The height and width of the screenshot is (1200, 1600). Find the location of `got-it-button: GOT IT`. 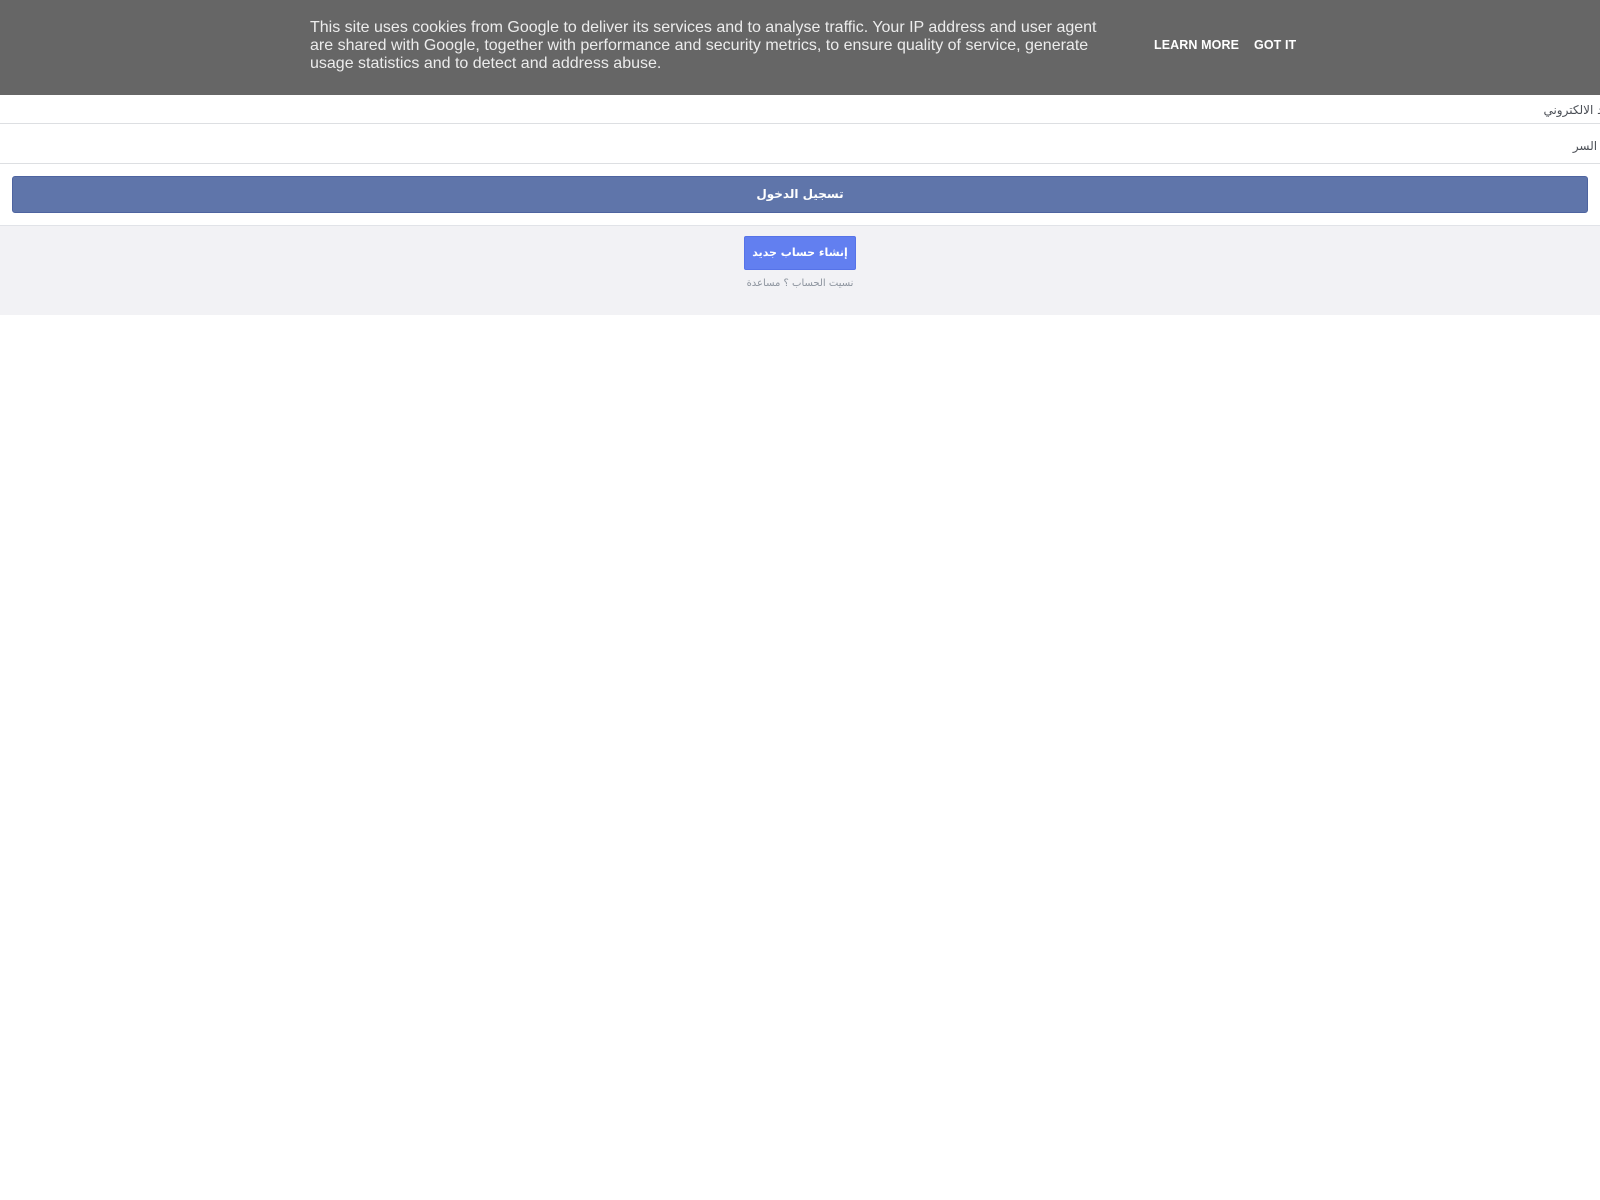

got-it-button: GOT IT is located at coordinates (1275, 45).